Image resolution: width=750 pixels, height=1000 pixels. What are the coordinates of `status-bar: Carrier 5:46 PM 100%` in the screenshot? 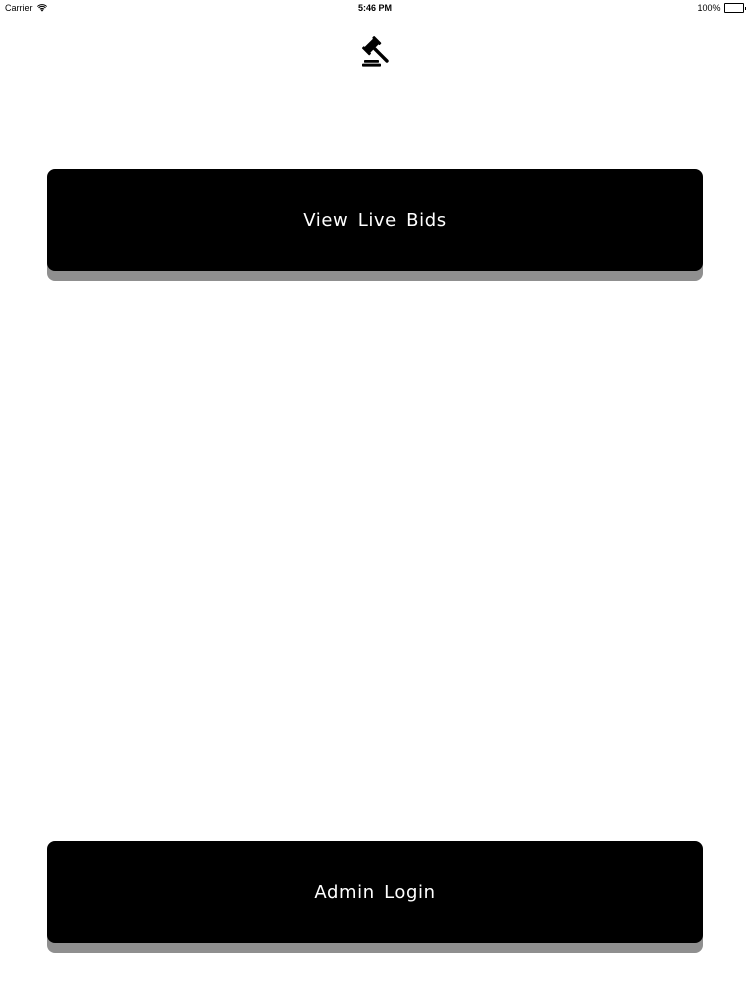 It's located at (375, 8).